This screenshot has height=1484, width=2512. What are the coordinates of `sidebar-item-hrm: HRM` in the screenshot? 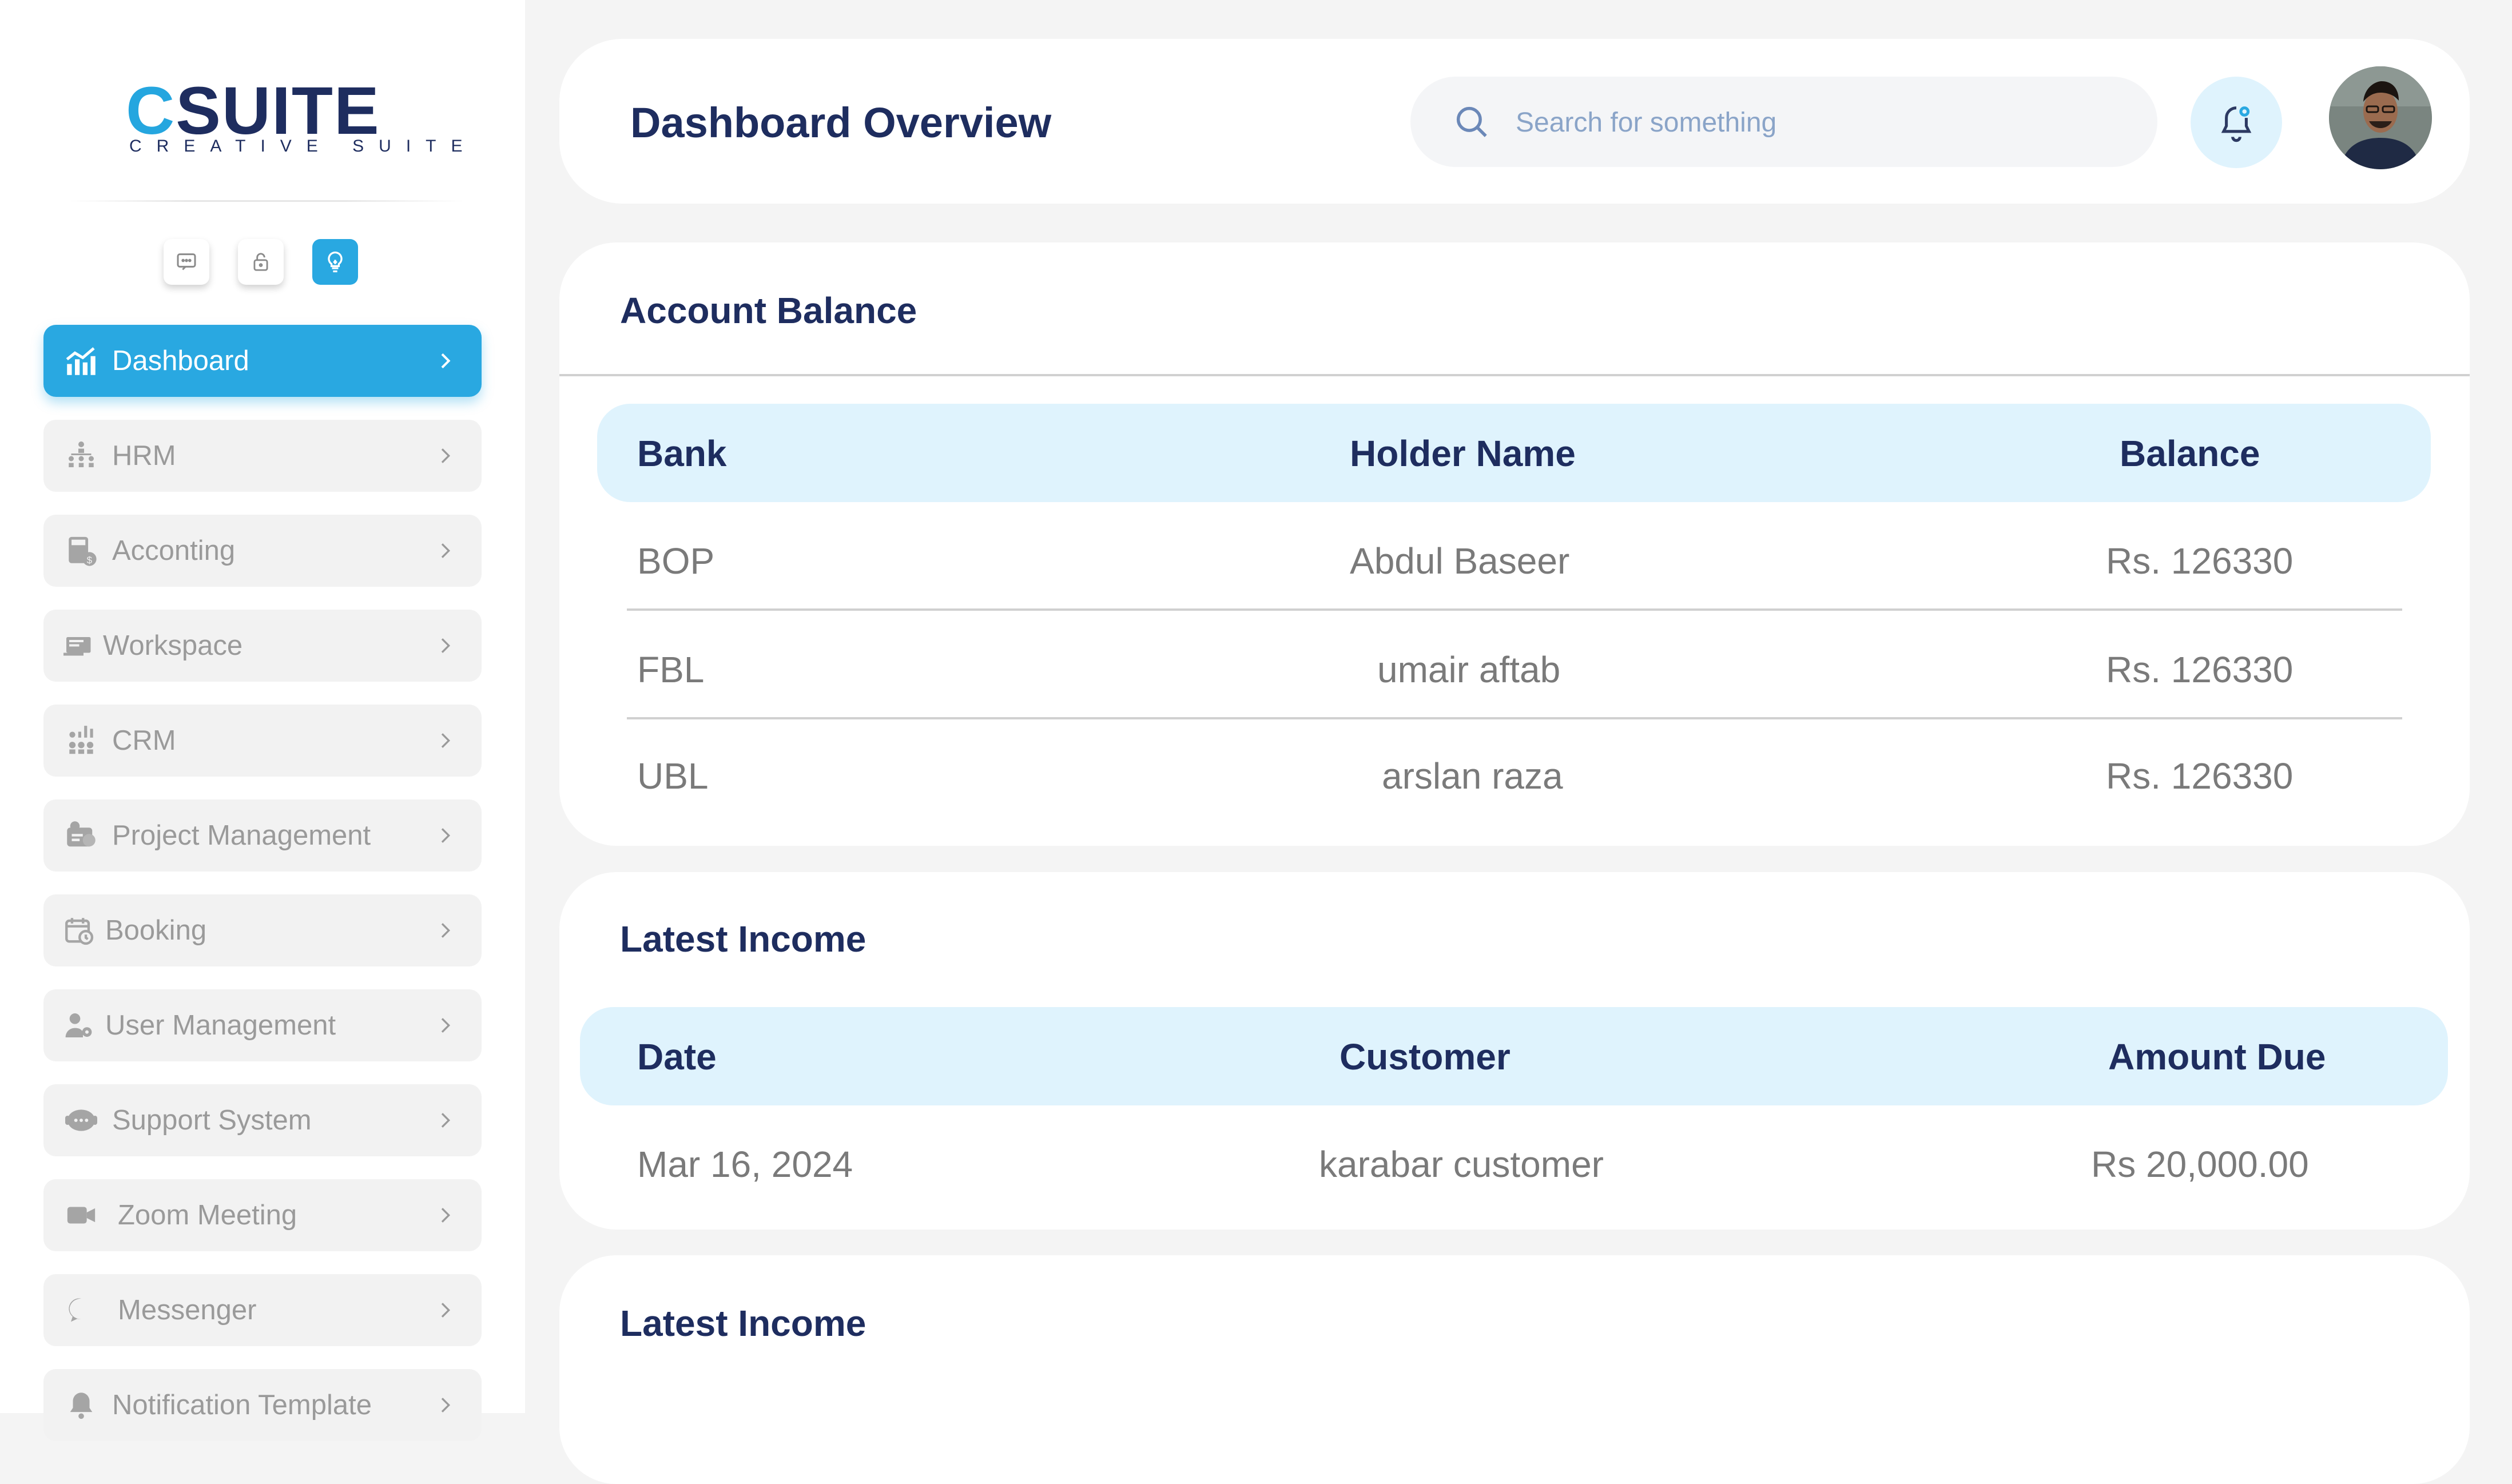 It's located at (262, 456).